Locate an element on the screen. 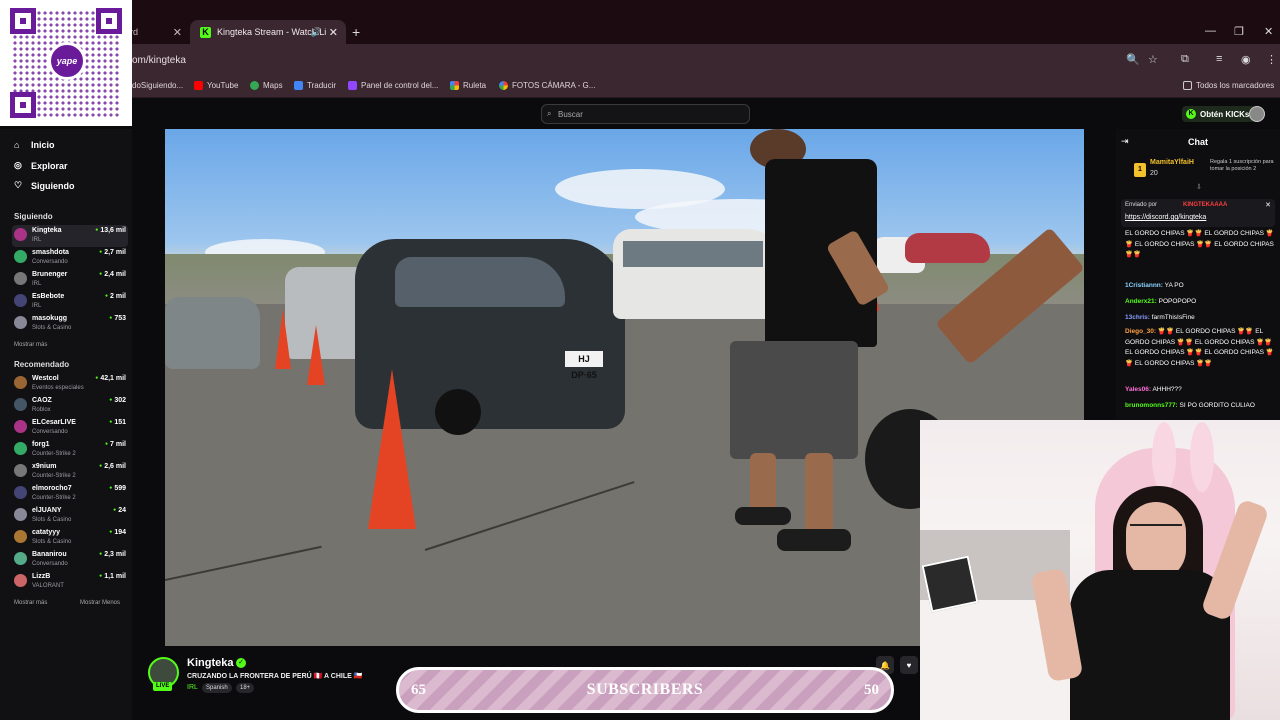 The image size is (1280, 720). tag-language: Spanish is located at coordinates (217, 688).